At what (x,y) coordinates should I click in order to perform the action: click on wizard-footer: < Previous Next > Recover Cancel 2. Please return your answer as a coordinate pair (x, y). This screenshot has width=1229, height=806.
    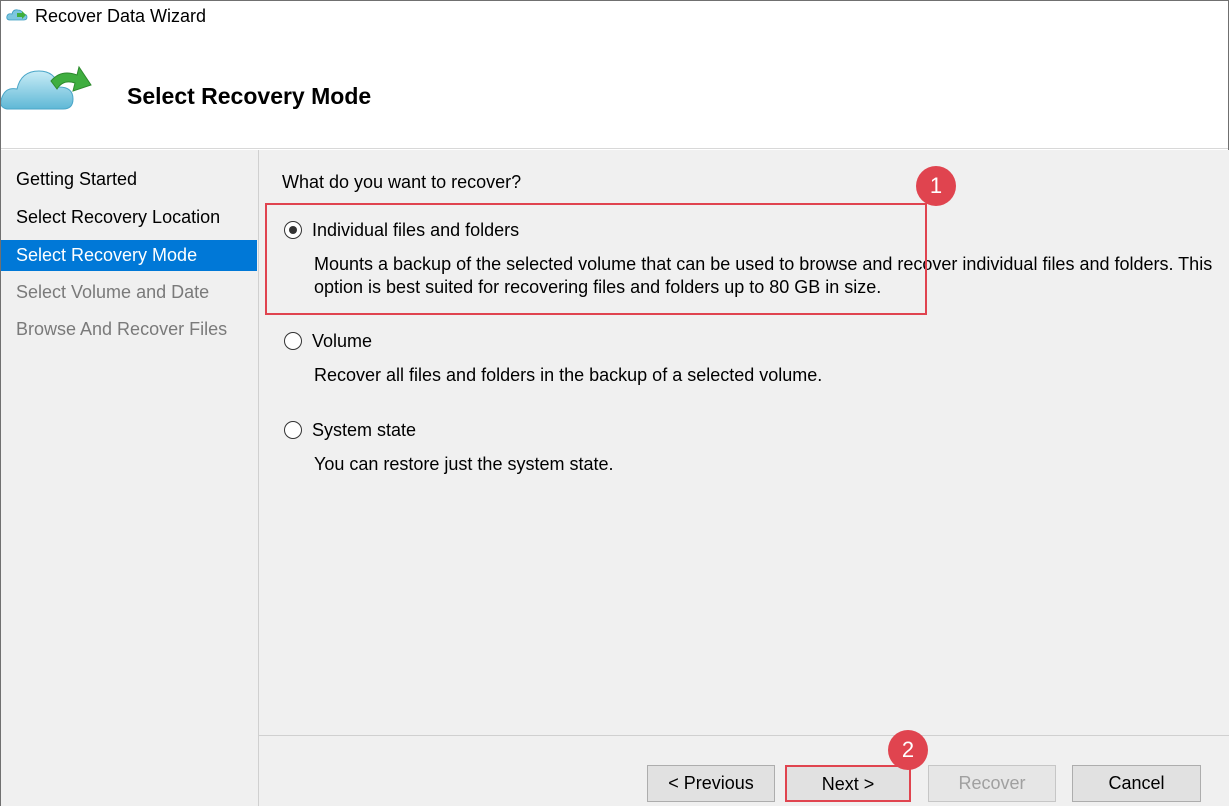
    Looking at the image, I should click on (744, 768).